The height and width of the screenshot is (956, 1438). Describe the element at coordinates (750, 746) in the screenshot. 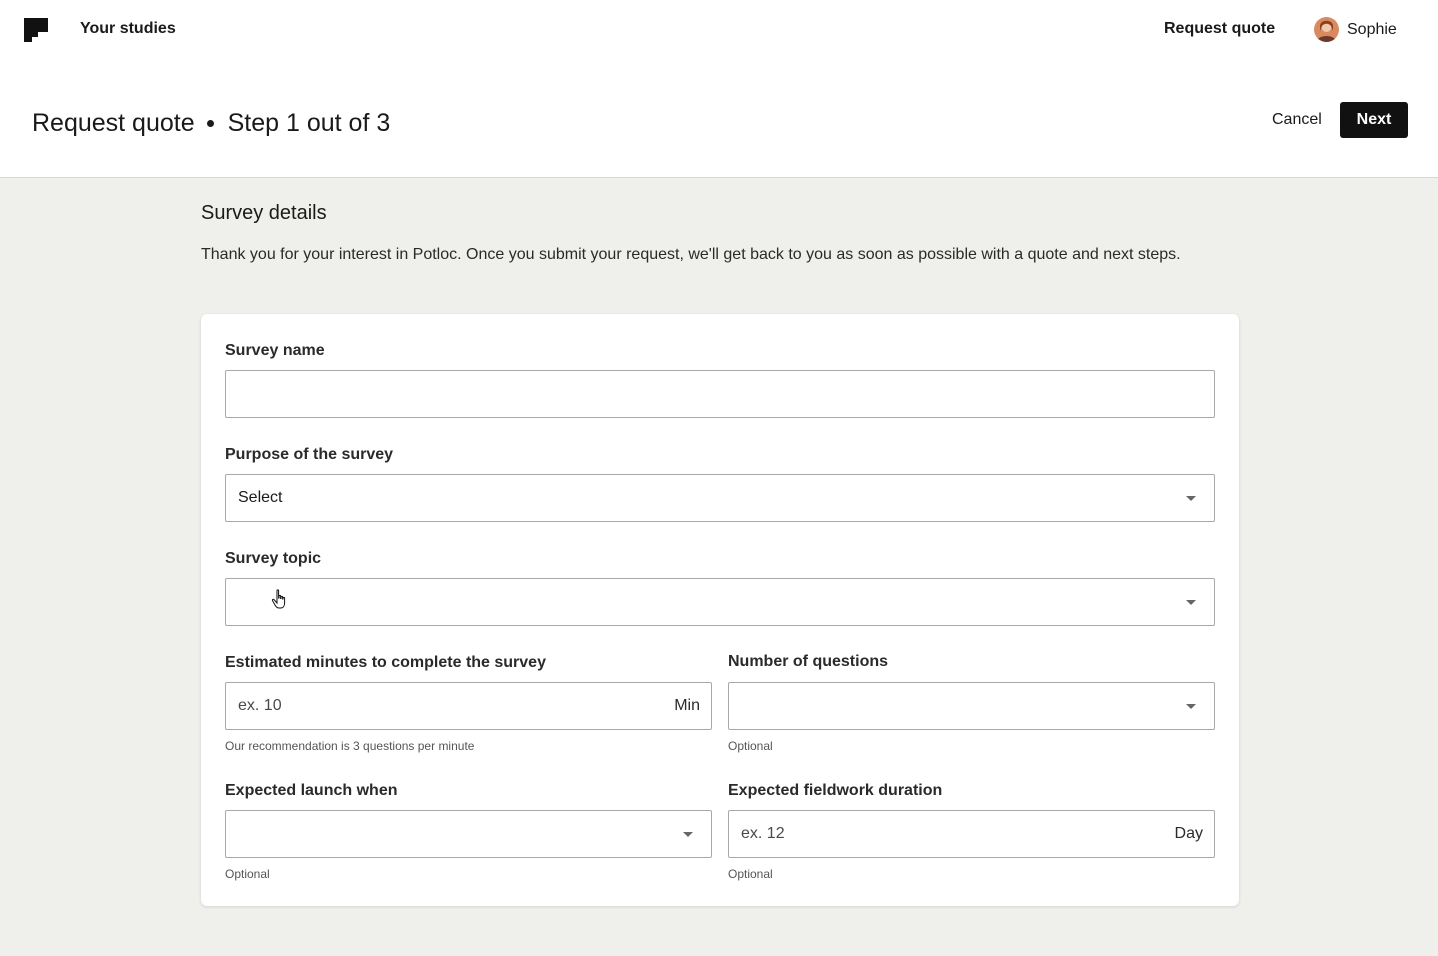

I see `questions-help: Optional` at that location.